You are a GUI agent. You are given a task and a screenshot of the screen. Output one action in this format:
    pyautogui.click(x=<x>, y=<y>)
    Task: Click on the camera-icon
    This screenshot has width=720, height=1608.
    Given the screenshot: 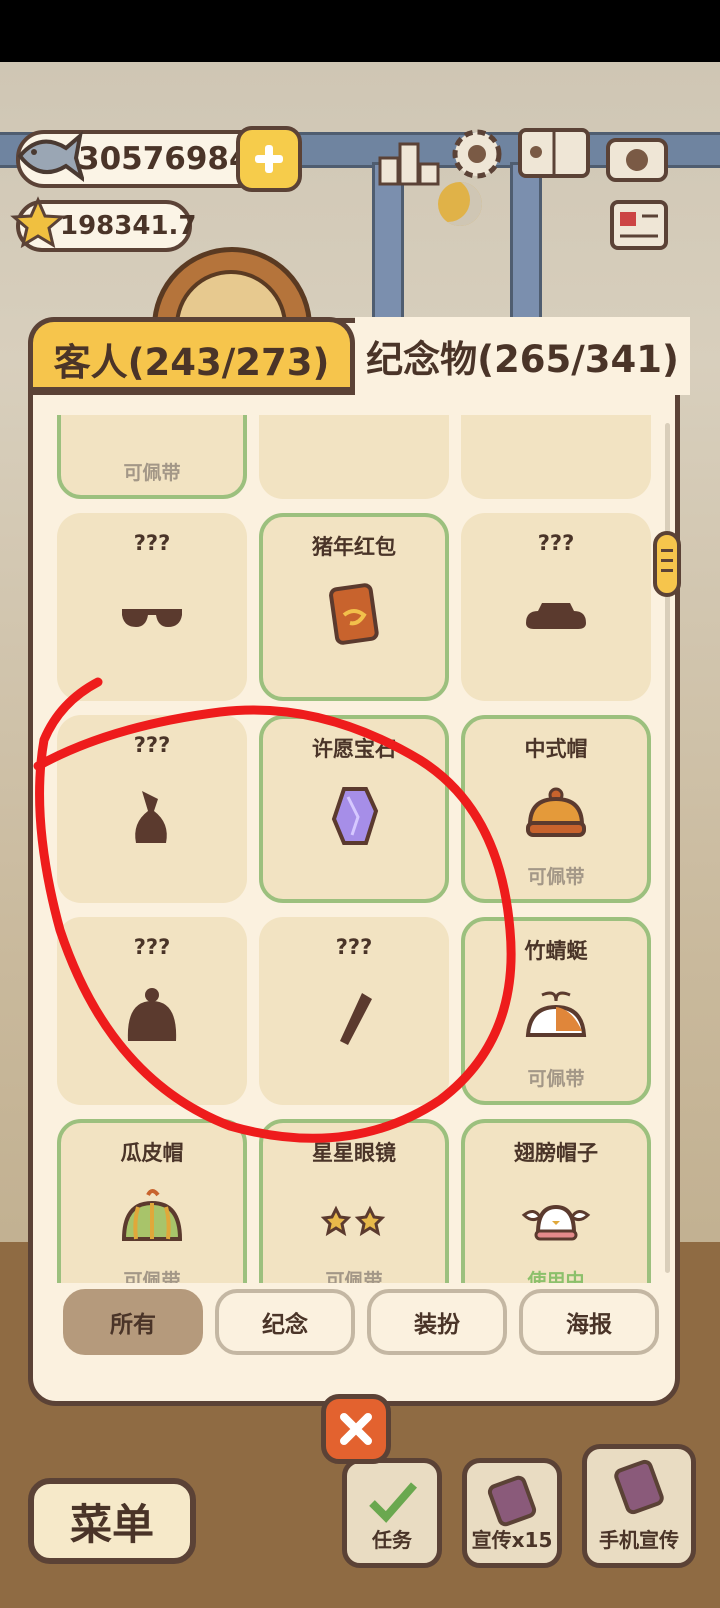 What is the action you would take?
    pyautogui.click(x=637, y=156)
    